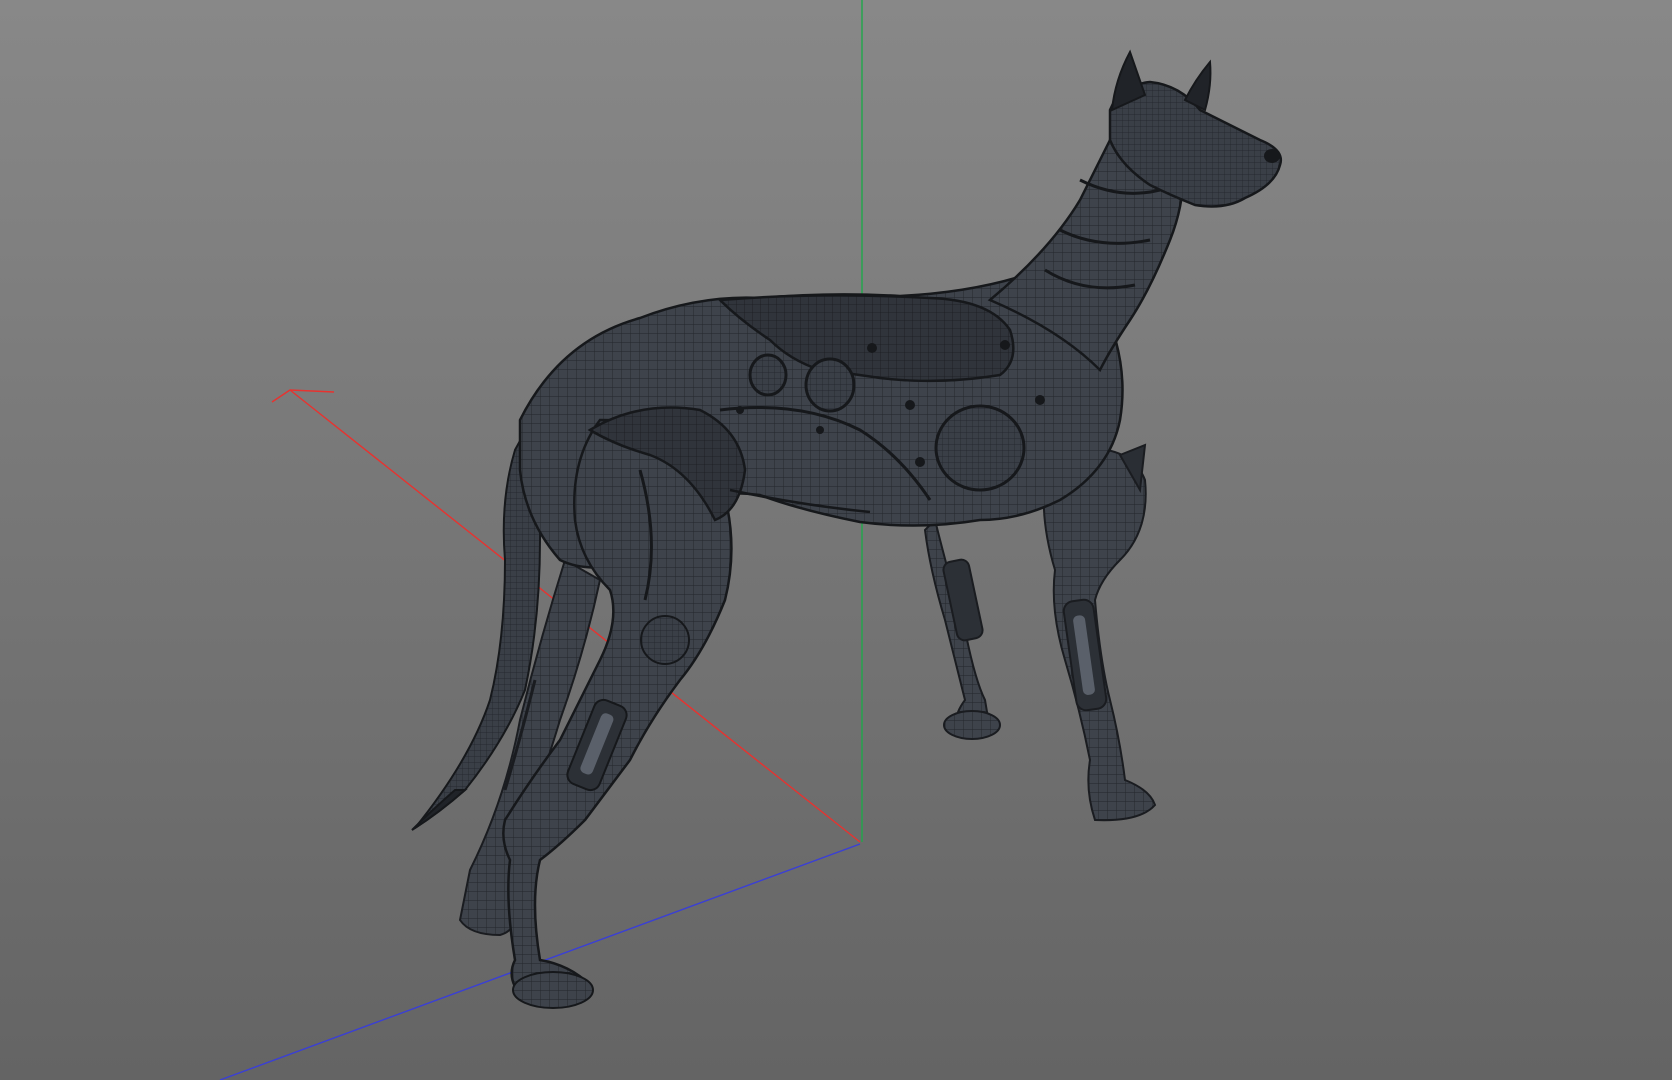 This screenshot has height=1080, width=1672. What do you see at coordinates (553, 990) in the screenshot?
I see `hind-paw` at bounding box center [553, 990].